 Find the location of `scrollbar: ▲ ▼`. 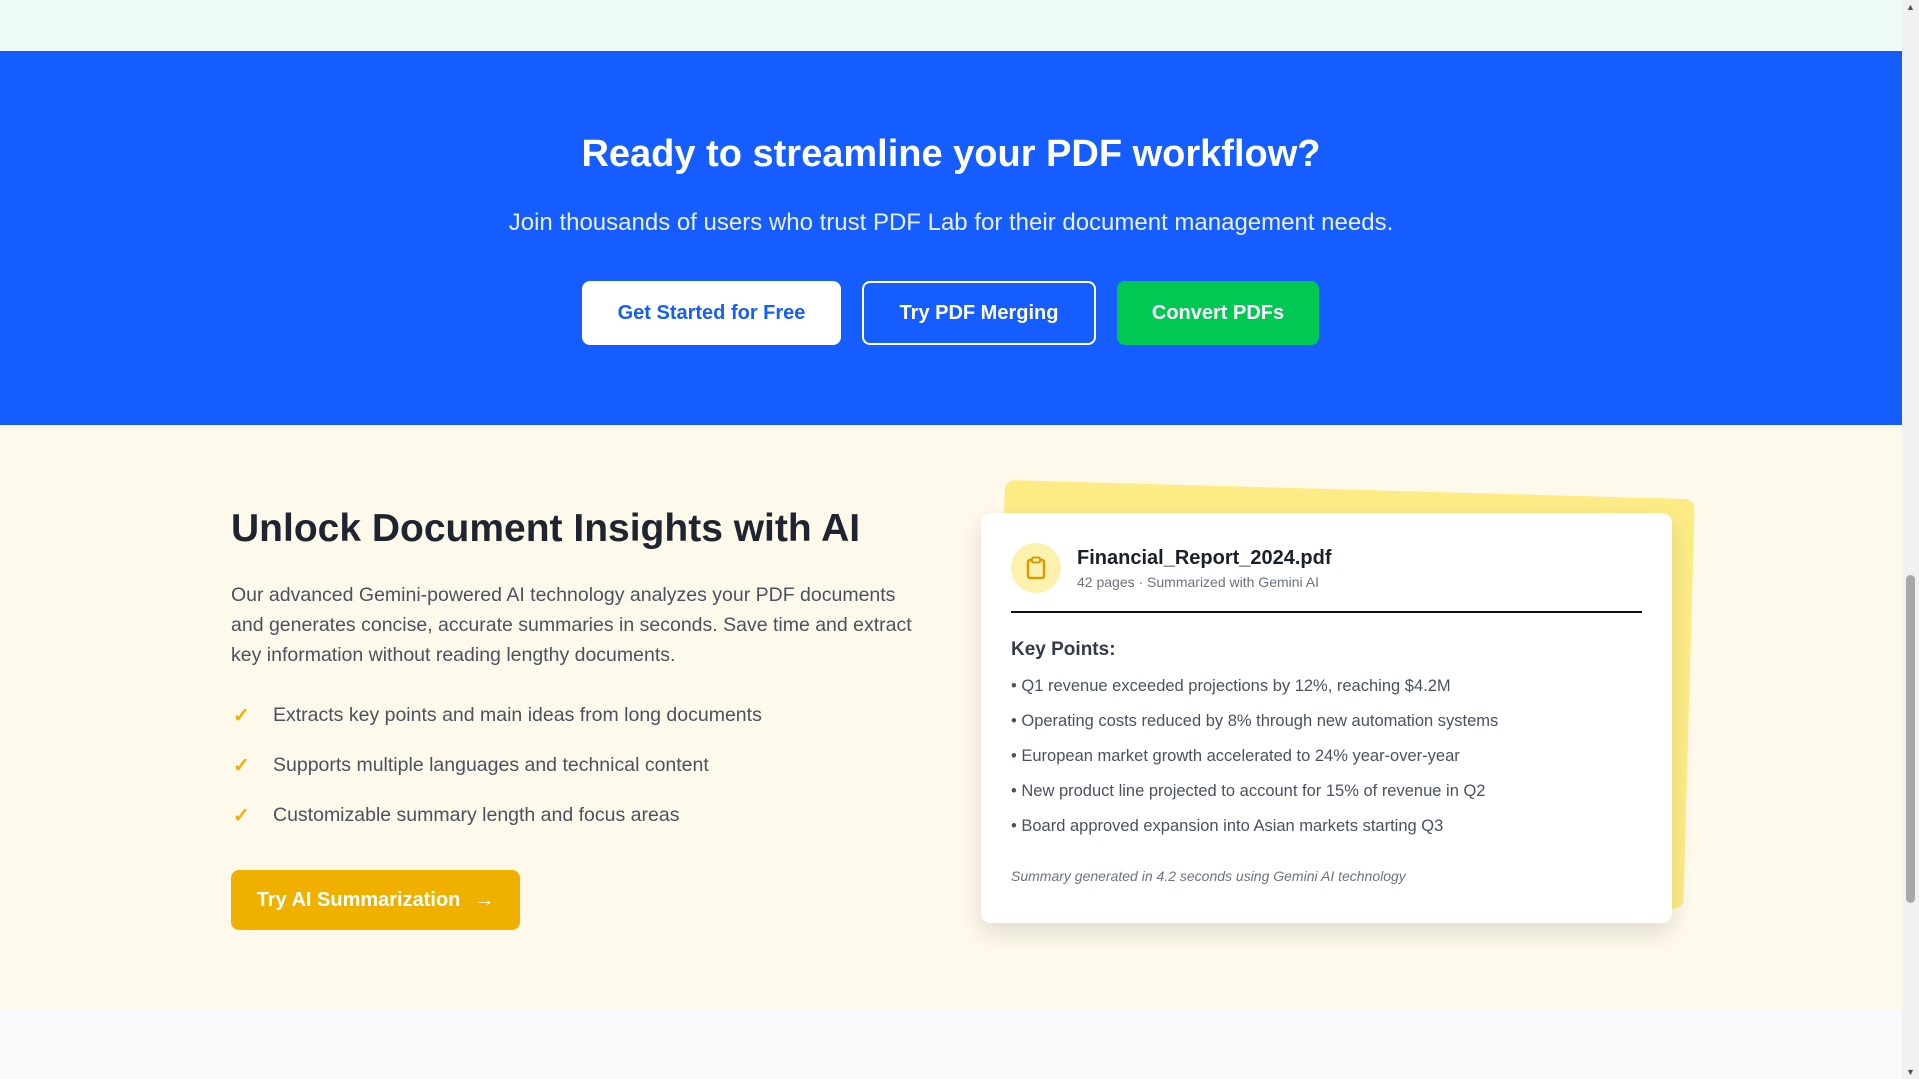

scrollbar: ▲ ▼ is located at coordinates (1910, 539).